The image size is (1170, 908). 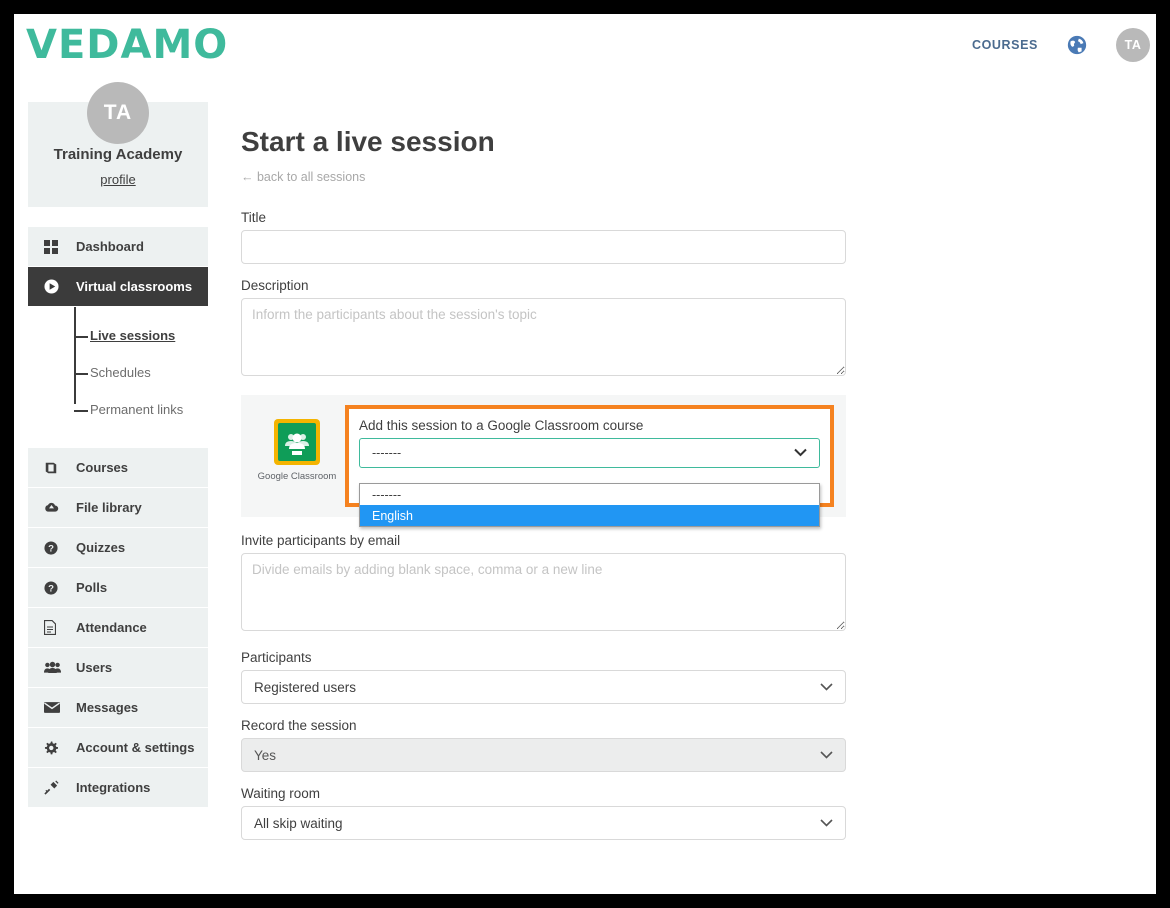 I want to click on book-icon, so click(x=55, y=468).